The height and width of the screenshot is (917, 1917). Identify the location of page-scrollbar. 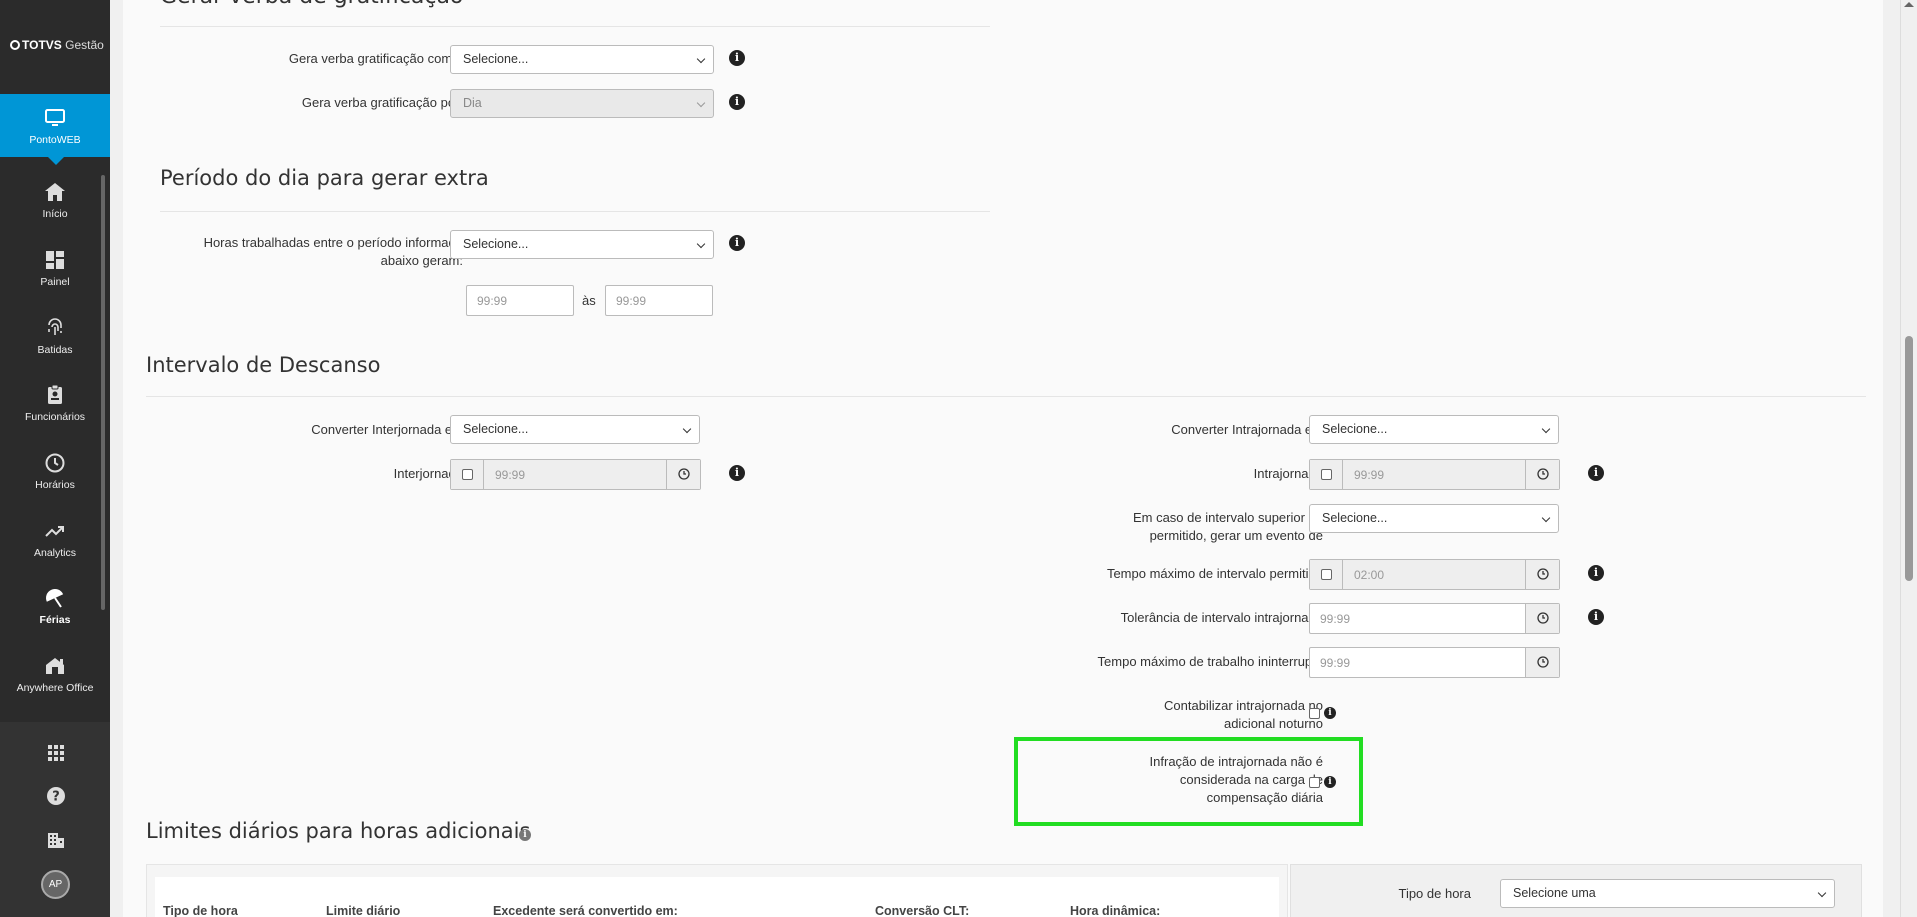
(1908, 458).